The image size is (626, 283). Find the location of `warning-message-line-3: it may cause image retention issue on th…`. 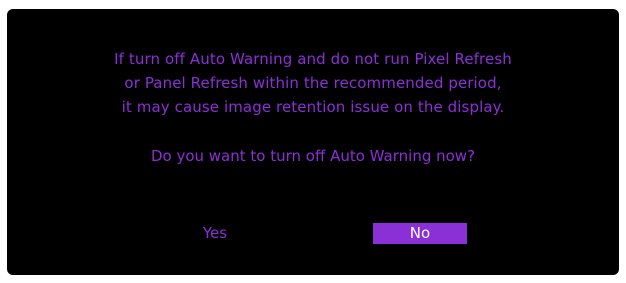

warning-message-line-3: it may cause image retention issue on th… is located at coordinates (313, 107).